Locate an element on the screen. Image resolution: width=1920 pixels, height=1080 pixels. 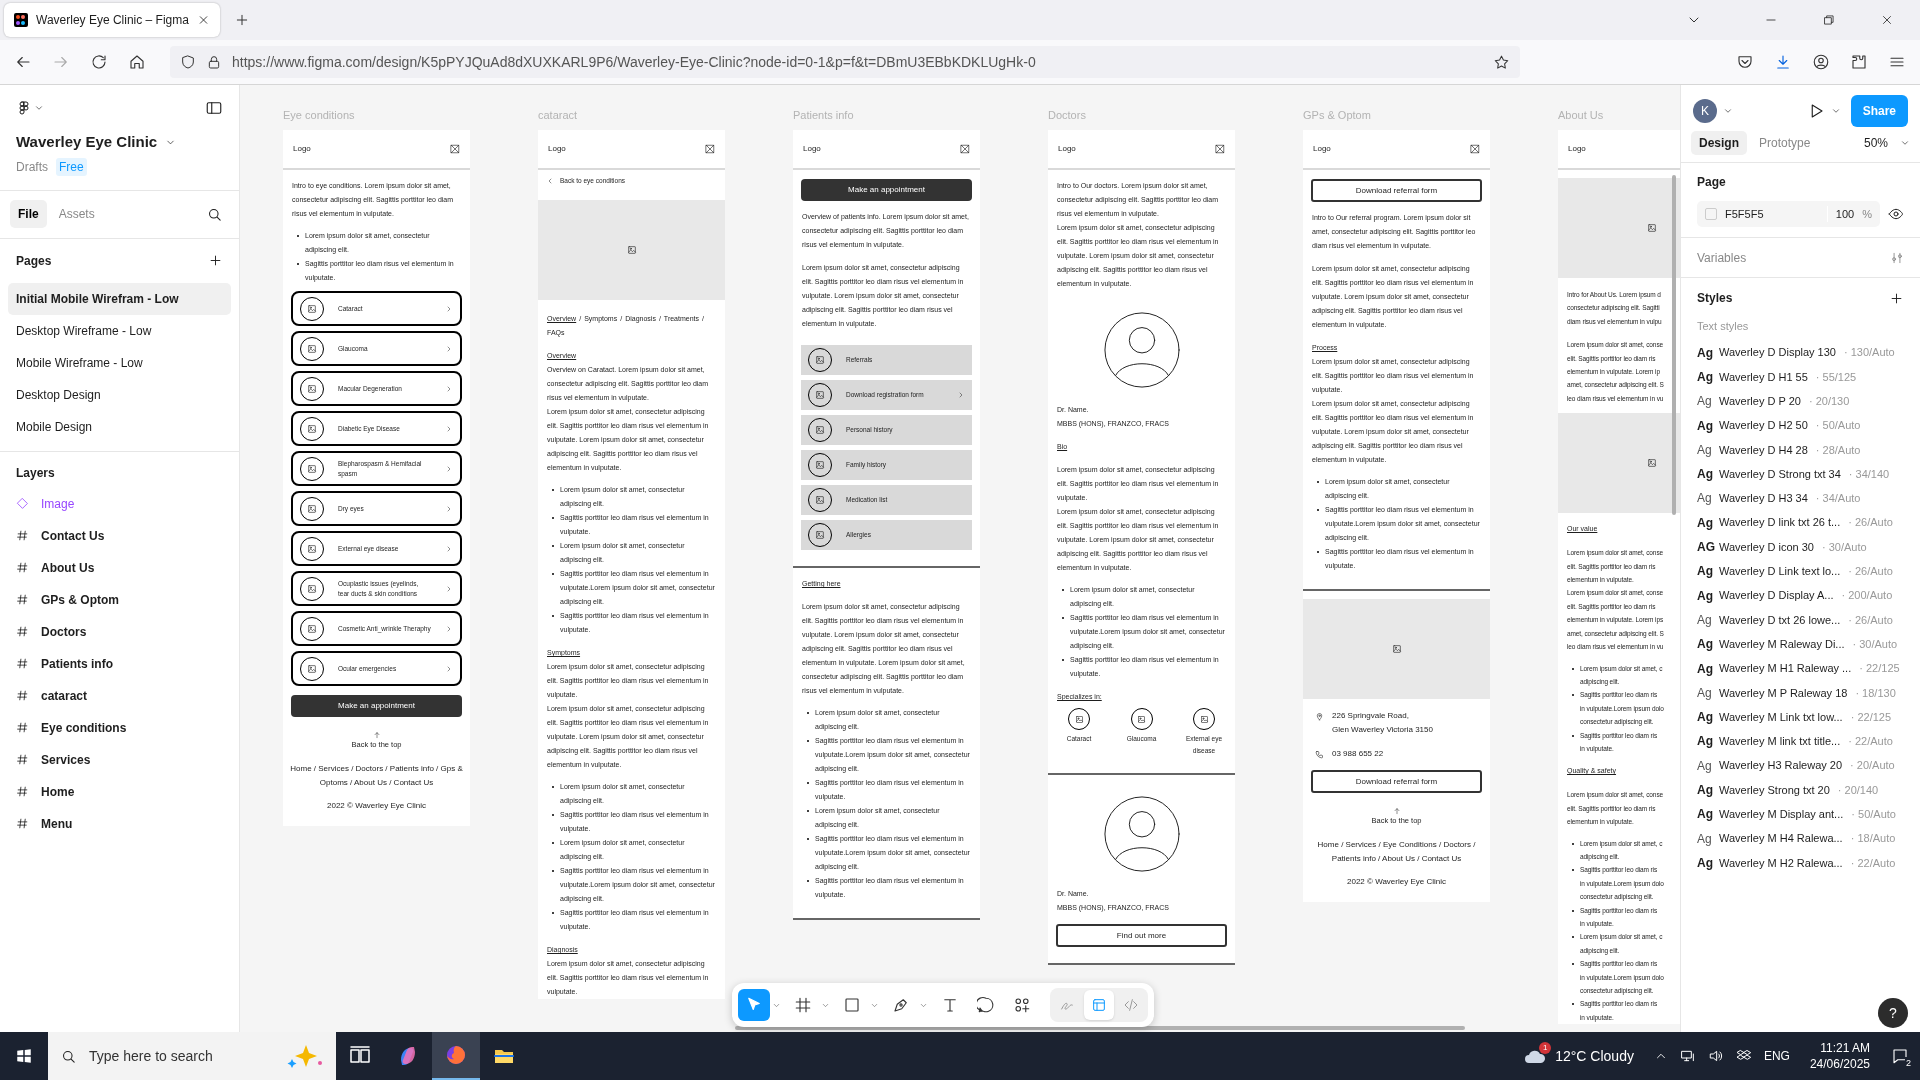
search-box: Type here to search is located at coordinates (192, 1056).